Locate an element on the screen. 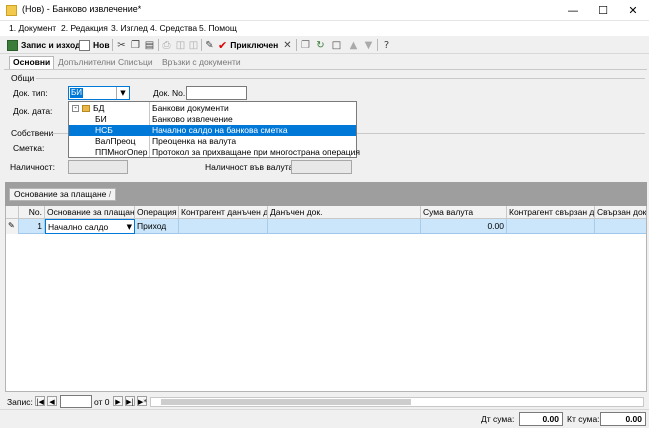 The width and height of the screenshot is (649, 428). row-linked-counterparty is located at coordinates (551, 226).